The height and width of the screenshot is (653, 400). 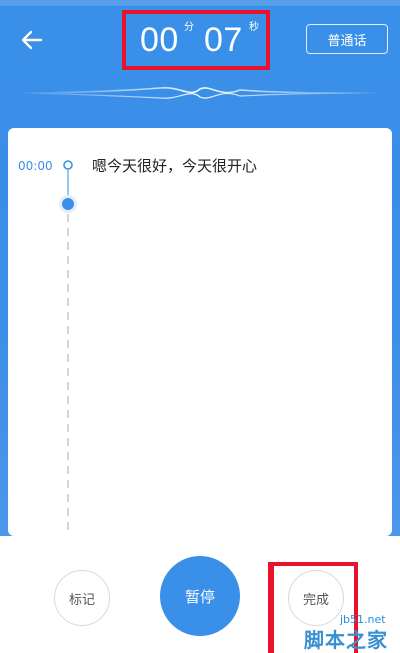 I want to click on arrow-left-icon, so click(x=32, y=40).